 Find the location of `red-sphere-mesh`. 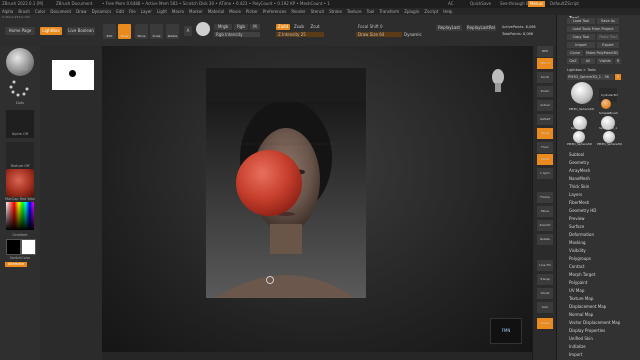

red-sphere-mesh is located at coordinates (269, 183).